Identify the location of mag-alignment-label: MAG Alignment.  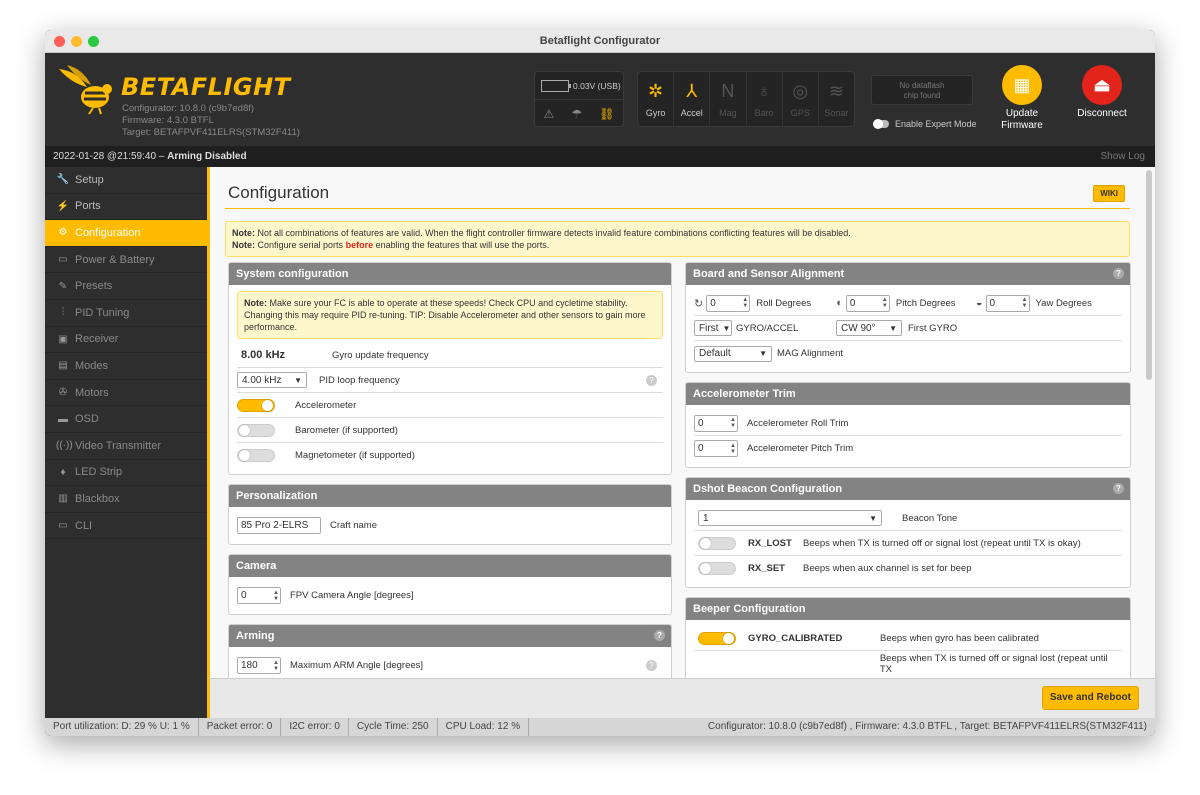
(810, 353).